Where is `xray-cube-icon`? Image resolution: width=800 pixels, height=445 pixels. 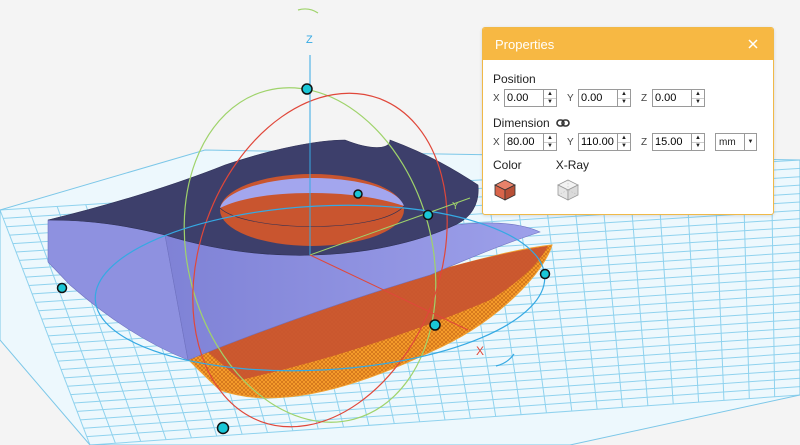 xray-cube-icon is located at coordinates (568, 192).